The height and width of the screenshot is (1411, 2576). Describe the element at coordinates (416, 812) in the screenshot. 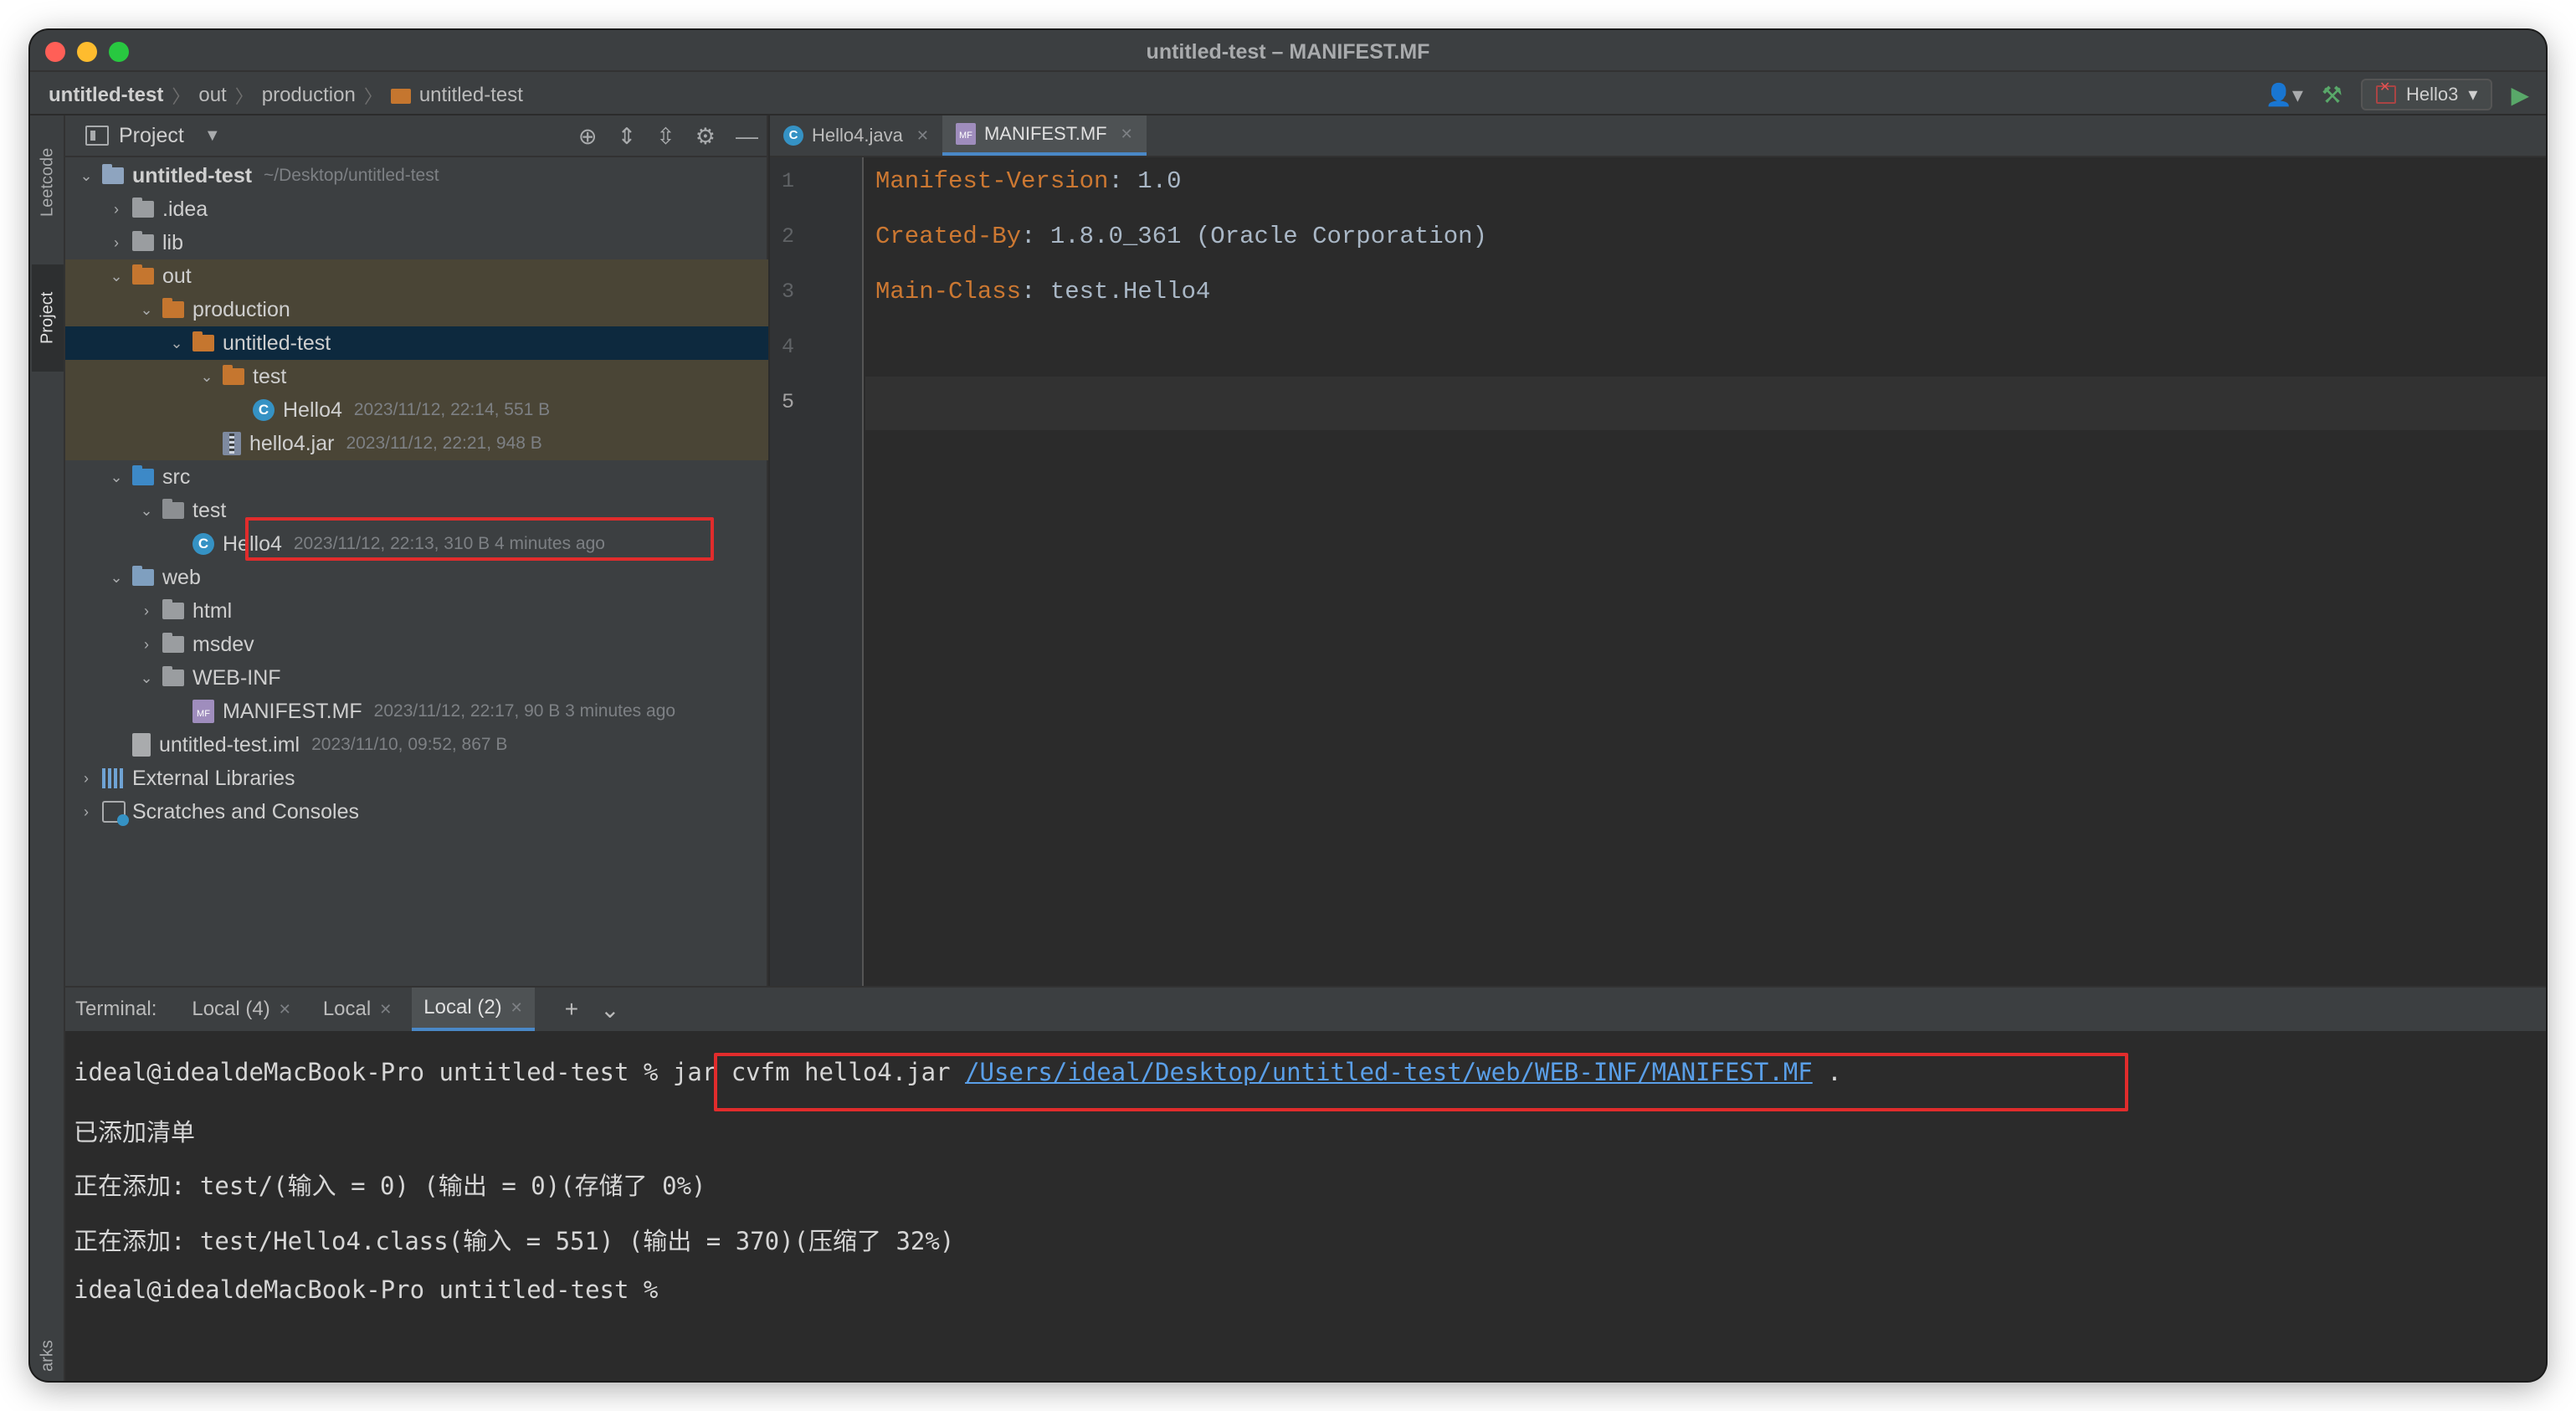

I see `tree-row: › Scratches and Consoles` at that location.